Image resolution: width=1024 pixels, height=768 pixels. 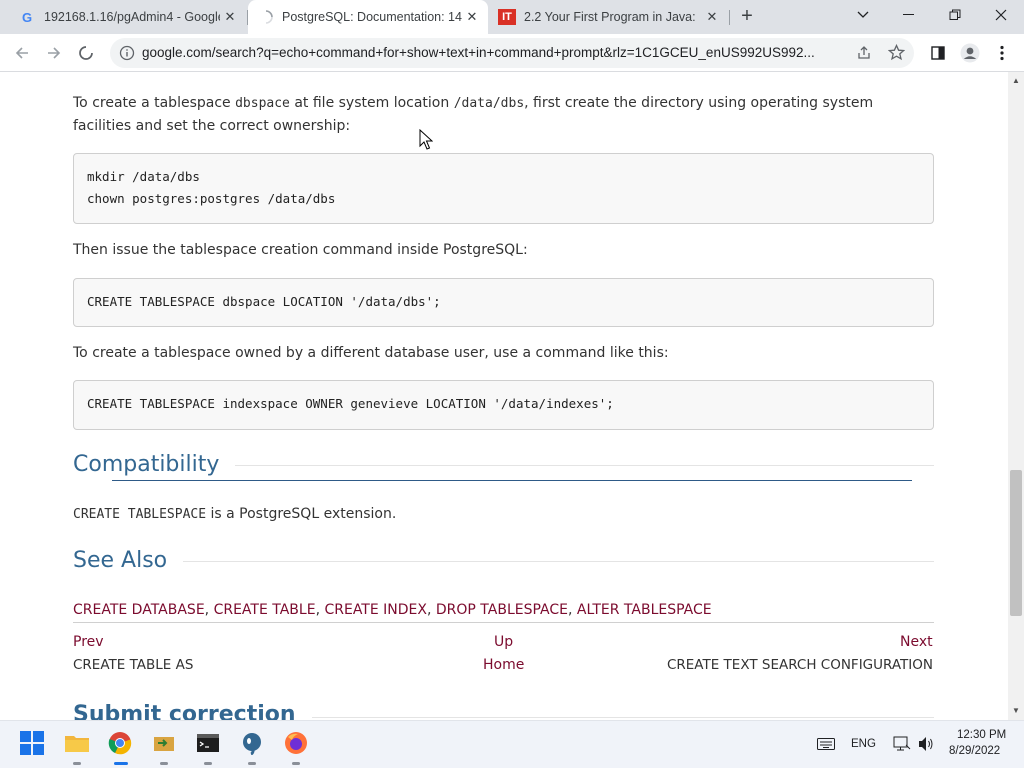 I want to click on tab-title: 2.2 Your First Program in Java: Pri, so click(x=612, y=17).